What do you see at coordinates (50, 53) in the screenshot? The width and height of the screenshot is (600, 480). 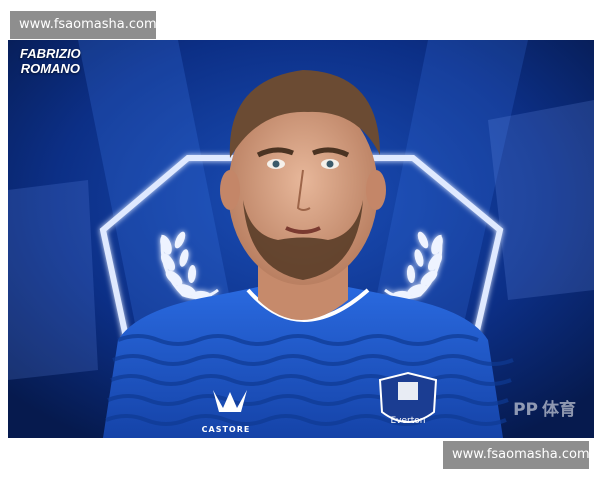 I see `credit-line-1: FABRIZIO` at bounding box center [50, 53].